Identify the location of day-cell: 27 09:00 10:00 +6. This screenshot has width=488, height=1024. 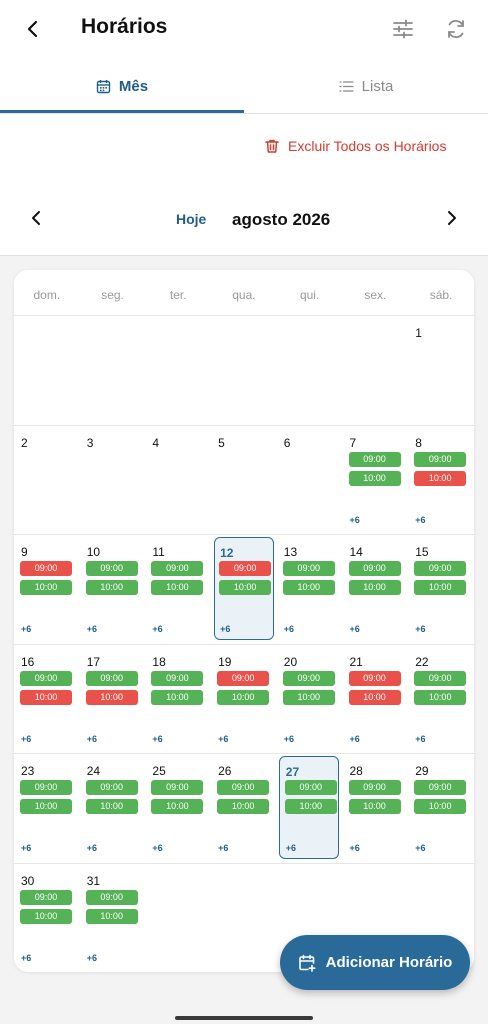
(310, 807).